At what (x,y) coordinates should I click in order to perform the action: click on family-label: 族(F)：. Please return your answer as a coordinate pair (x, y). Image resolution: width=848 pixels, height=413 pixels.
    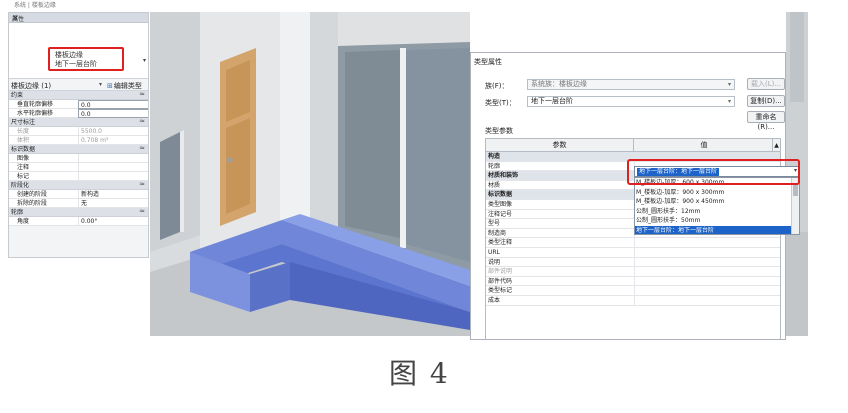
    Looking at the image, I should click on (497, 86).